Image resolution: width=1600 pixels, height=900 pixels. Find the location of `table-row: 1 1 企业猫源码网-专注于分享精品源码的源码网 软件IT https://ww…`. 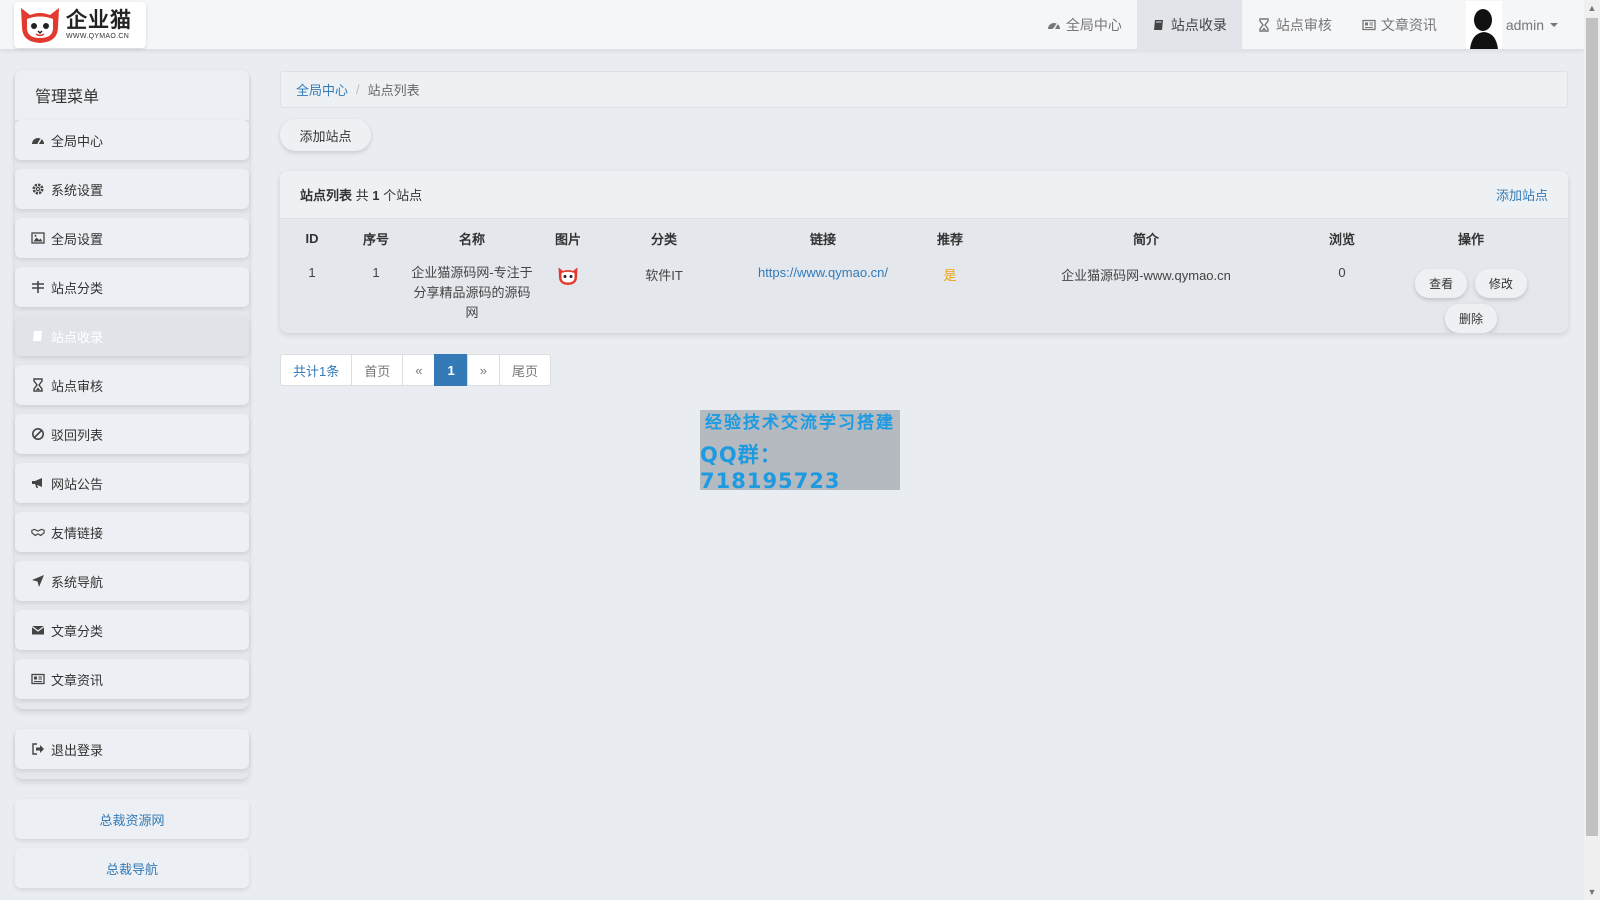

table-row: 1 1 企业猫源码网-专注于分享精品源码的源码网 软件IT https://ww… is located at coordinates (924, 295).